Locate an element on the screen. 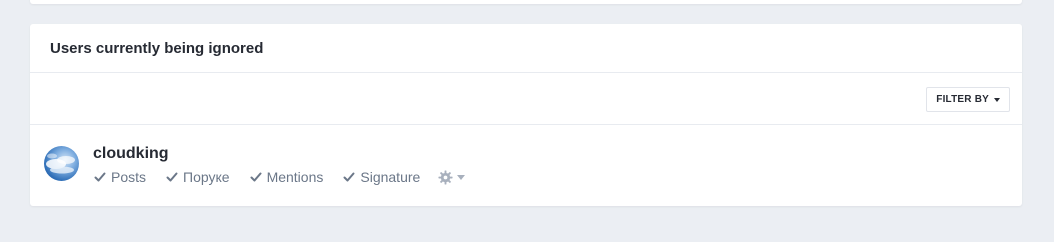 This screenshot has height=242, width=1054. ignore-item-posts: Posts is located at coordinates (120, 177).